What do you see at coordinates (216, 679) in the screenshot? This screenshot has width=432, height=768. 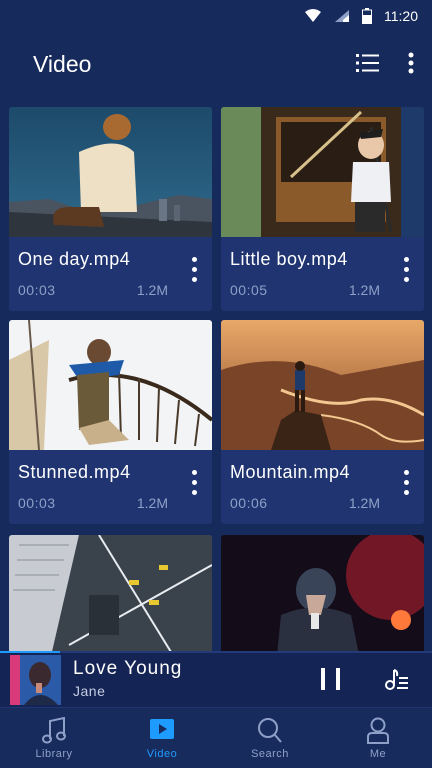 I see `mini-player: Love Young Jane` at bounding box center [216, 679].